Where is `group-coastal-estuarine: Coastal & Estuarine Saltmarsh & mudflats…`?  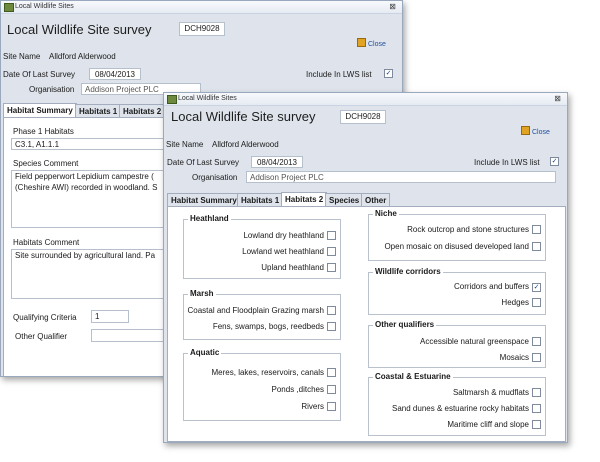 group-coastal-estuarine: Coastal & Estuarine Saltmarsh & mudflats… is located at coordinates (457, 404).